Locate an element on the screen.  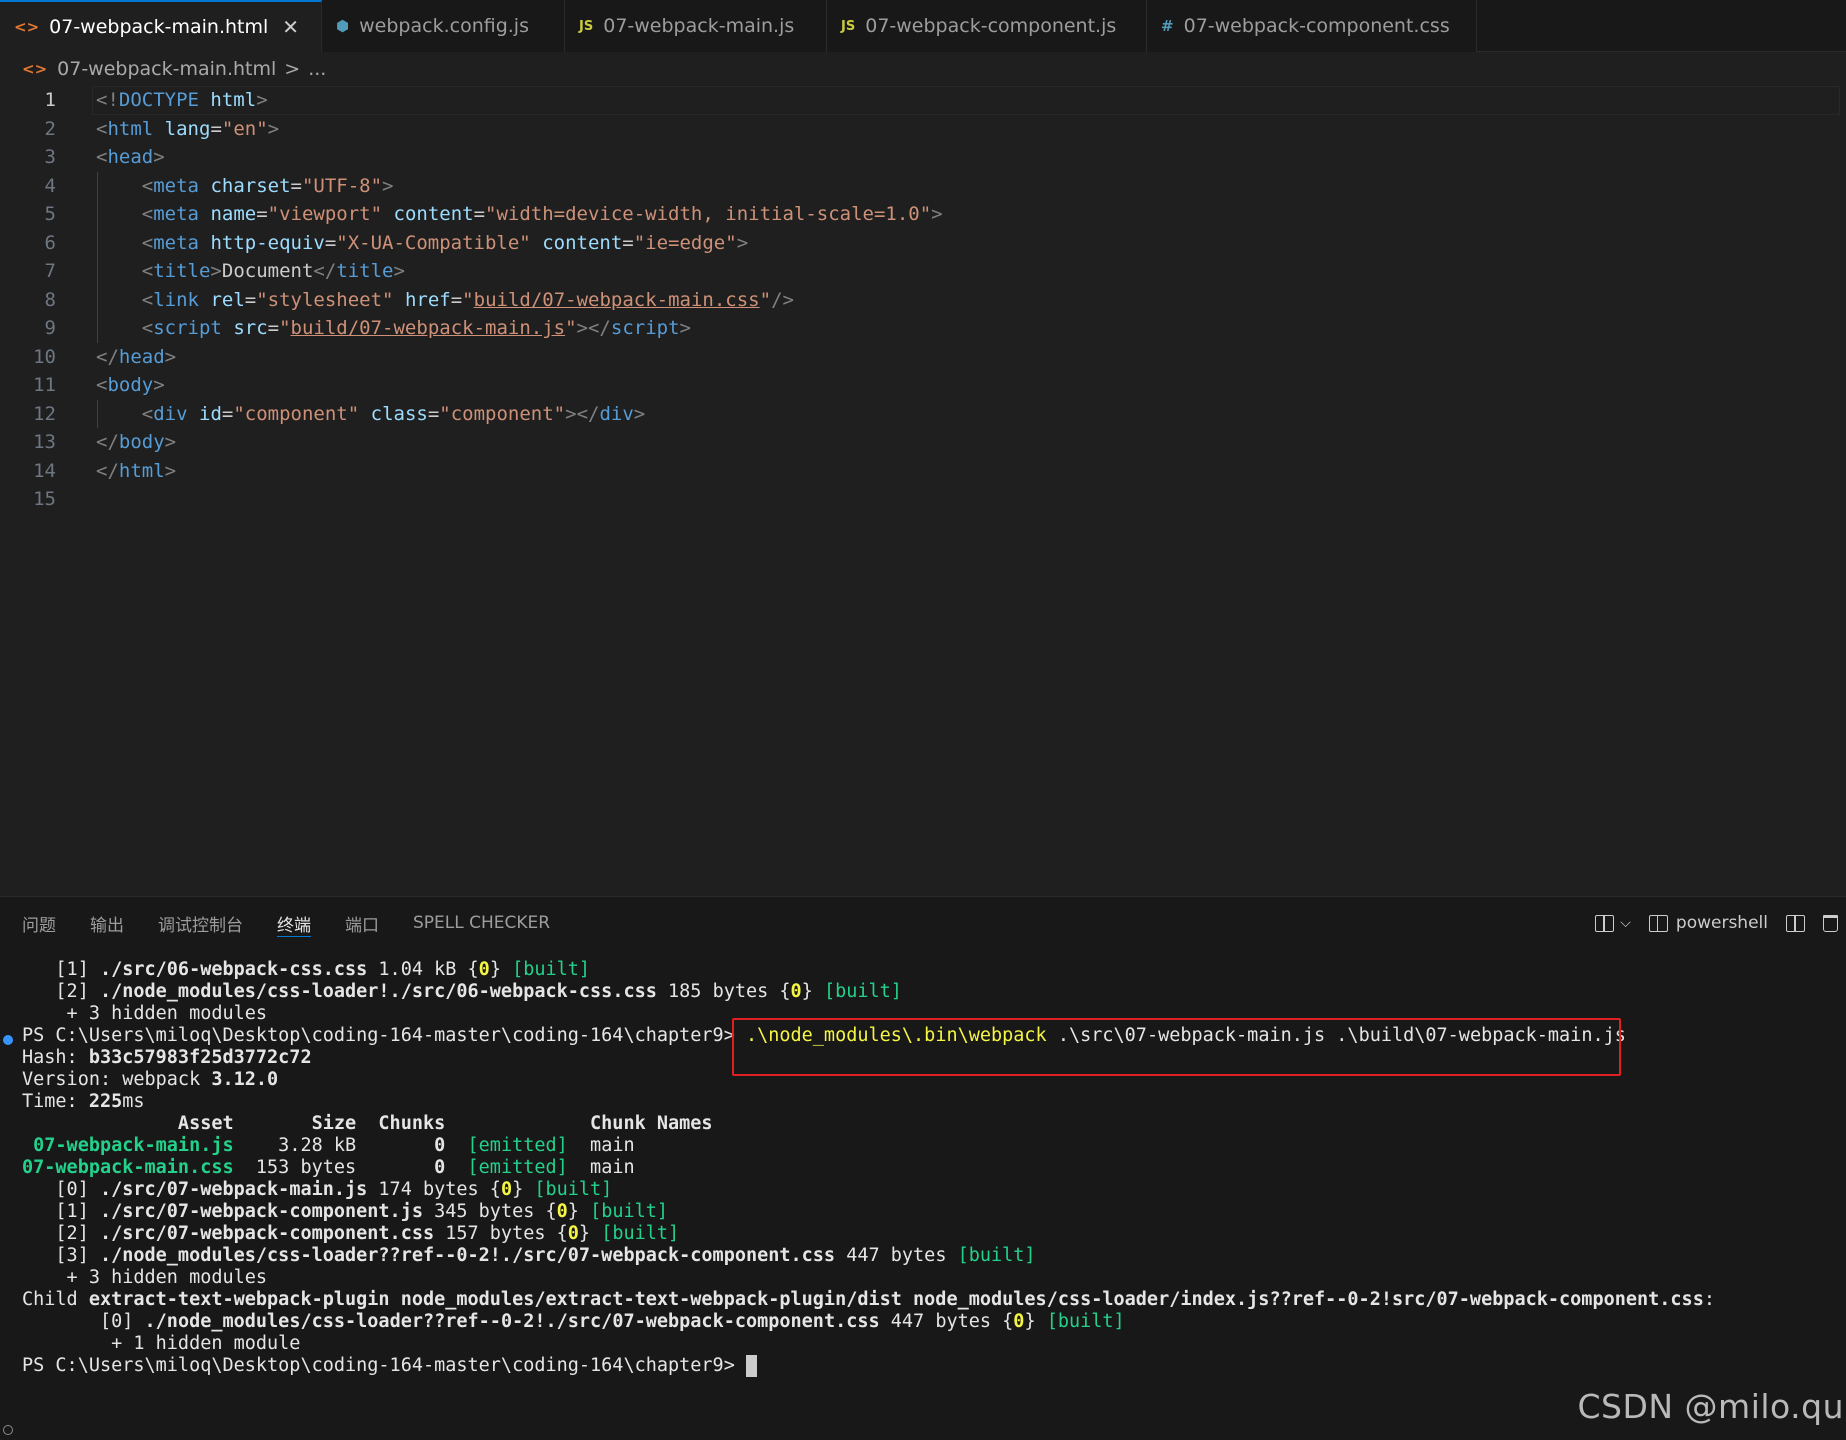
tab-07-webpack-component-css: # 07-webpack-component.css is located at coordinates (1312, 26).